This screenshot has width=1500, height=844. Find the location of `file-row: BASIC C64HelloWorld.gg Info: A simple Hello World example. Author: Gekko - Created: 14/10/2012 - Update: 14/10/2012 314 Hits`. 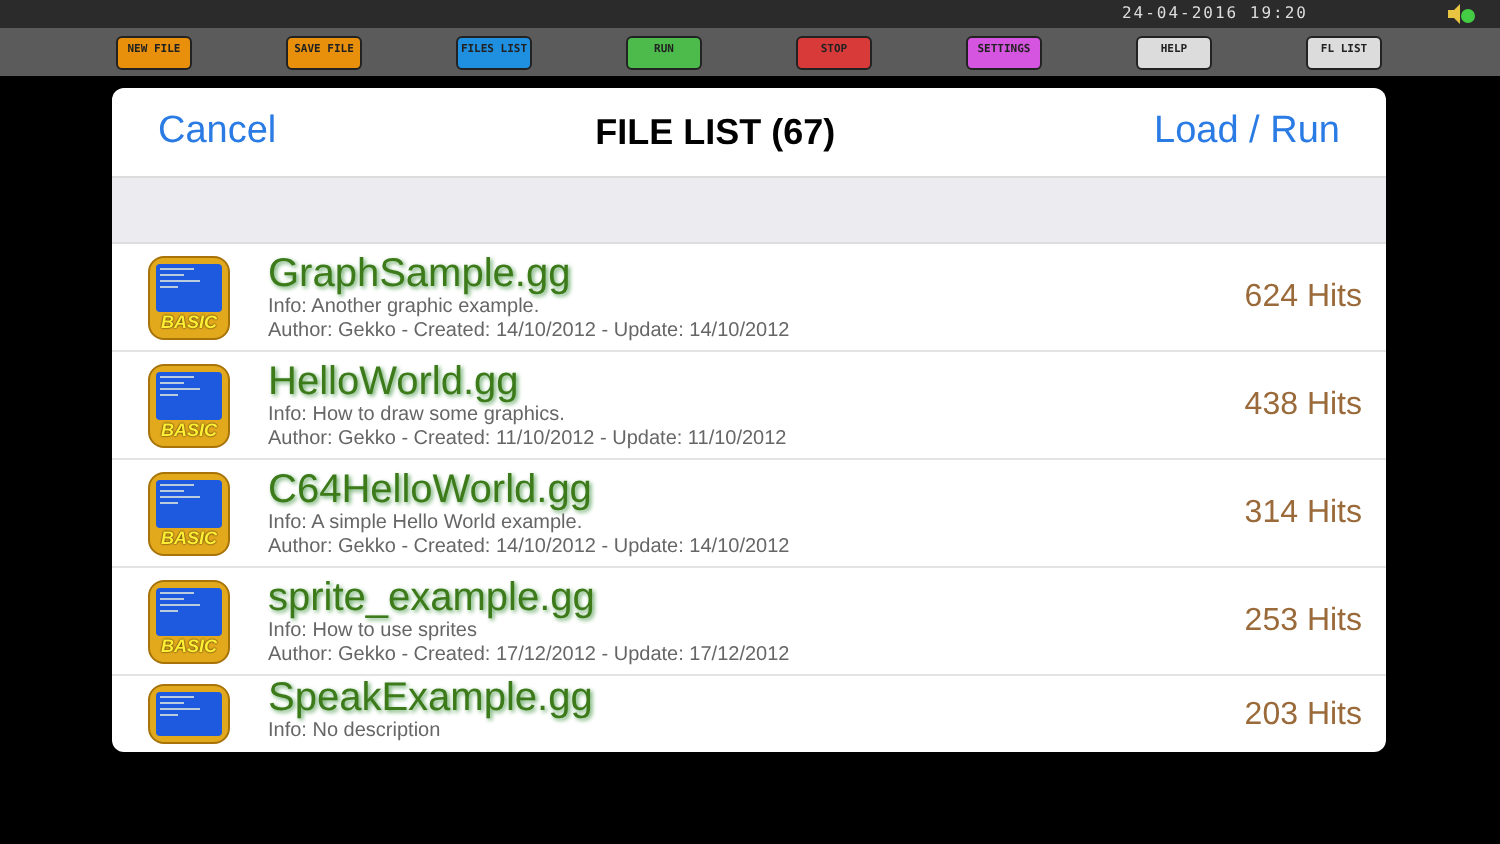

file-row: BASIC C64HelloWorld.gg Info: A simple Hello World example. Author: Gekko - Created: 14/10/2012 - Update: 14/10/2012 314 Hits is located at coordinates (749, 514).